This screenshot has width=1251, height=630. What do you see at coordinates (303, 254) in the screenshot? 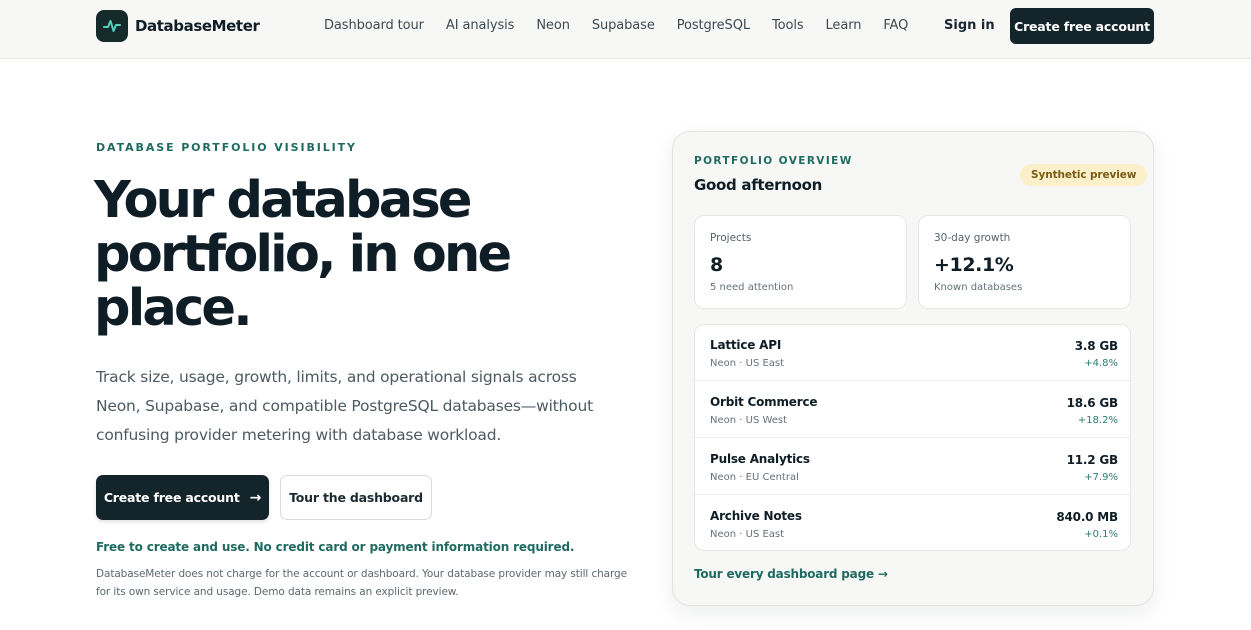
I see `hero-headline: Your database portfolio, in one place.` at bounding box center [303, 254].